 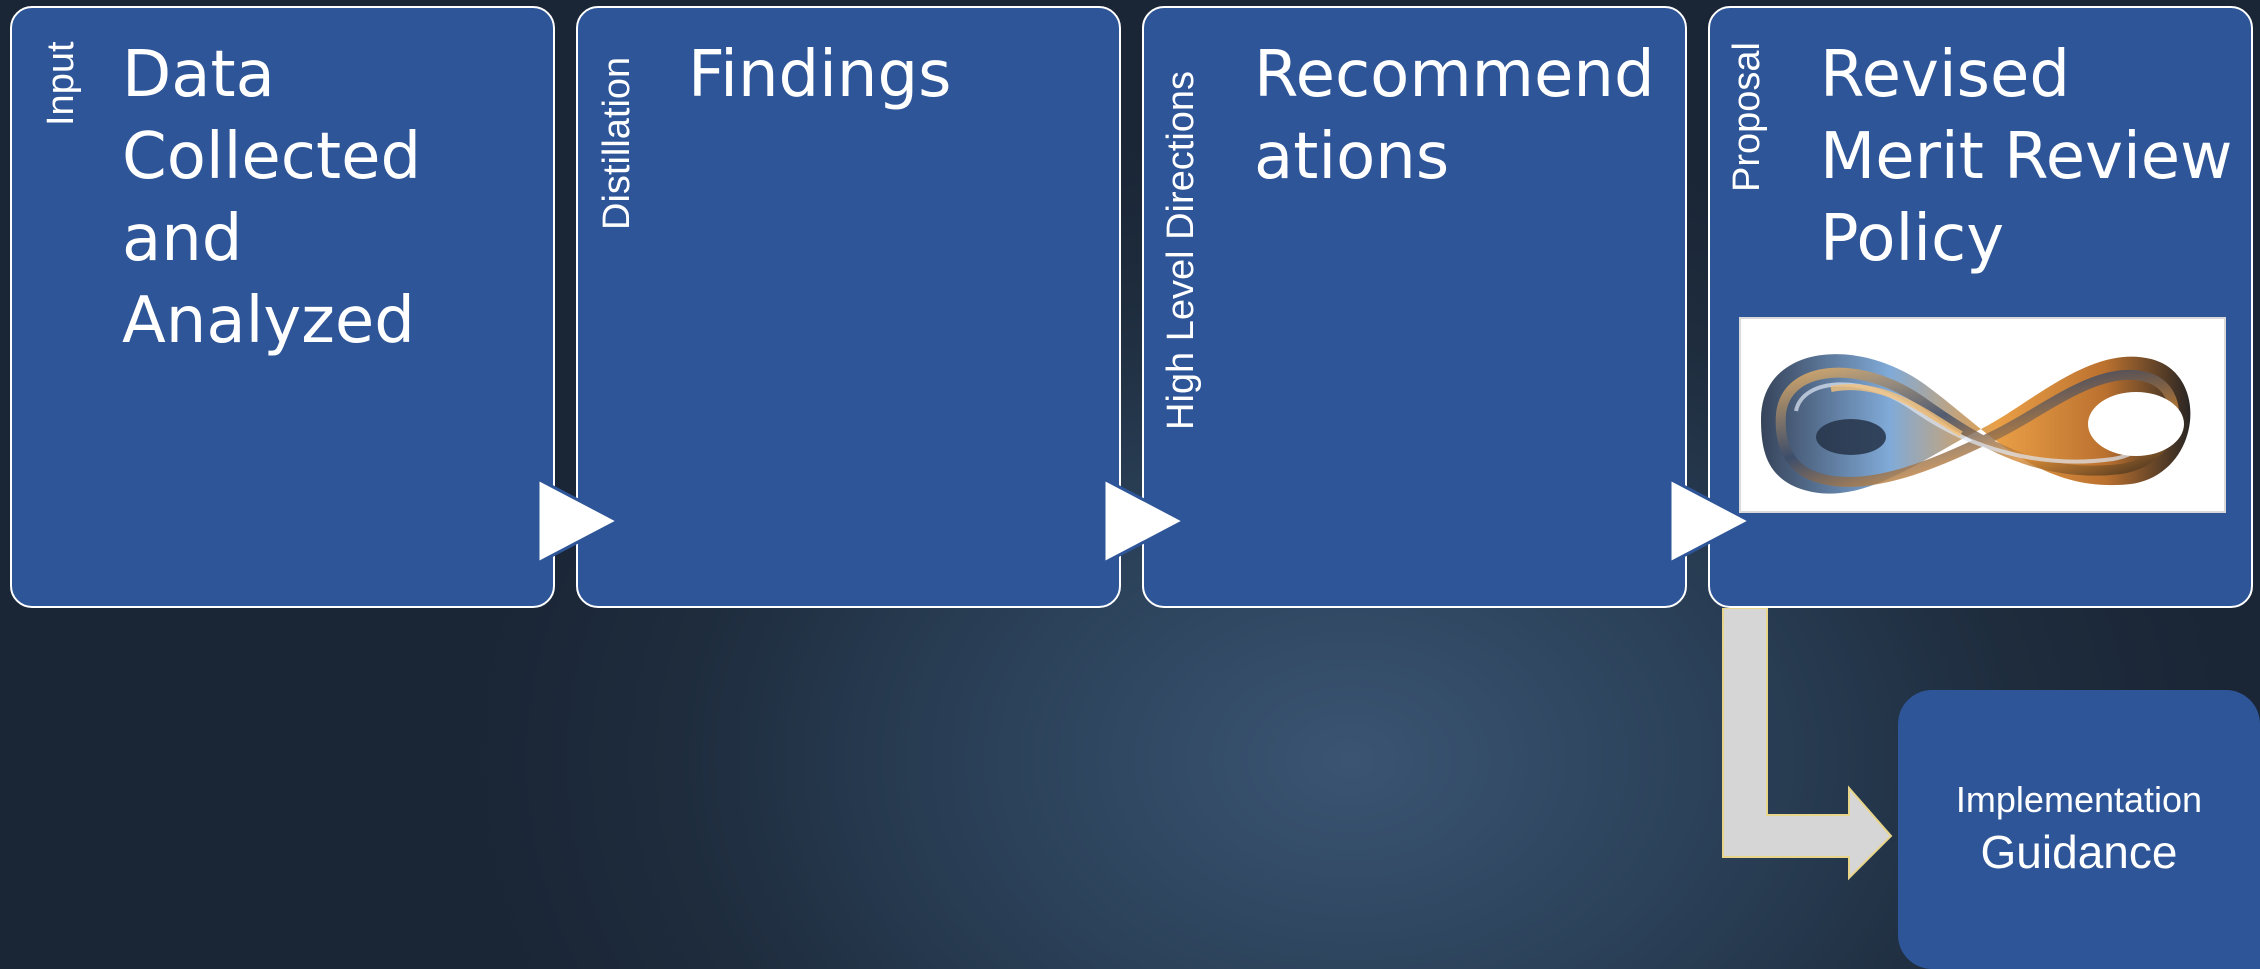 I want to click on panel-title: Revised Merit Review Policy, so click(x=2026, y=157).